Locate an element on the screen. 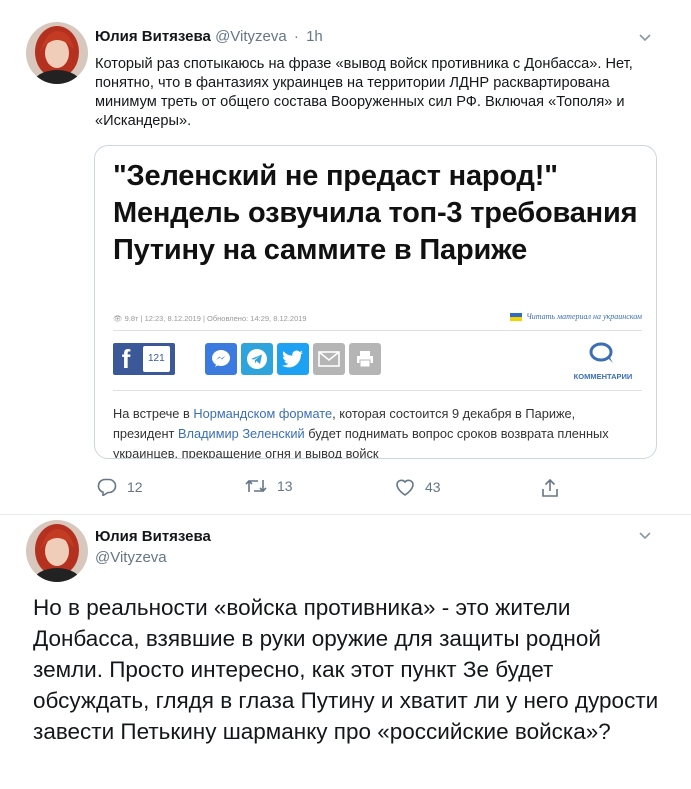 The image size is (691, 789). zelensky-link: Владимир Зеленский is located at coordinates (241, 433).